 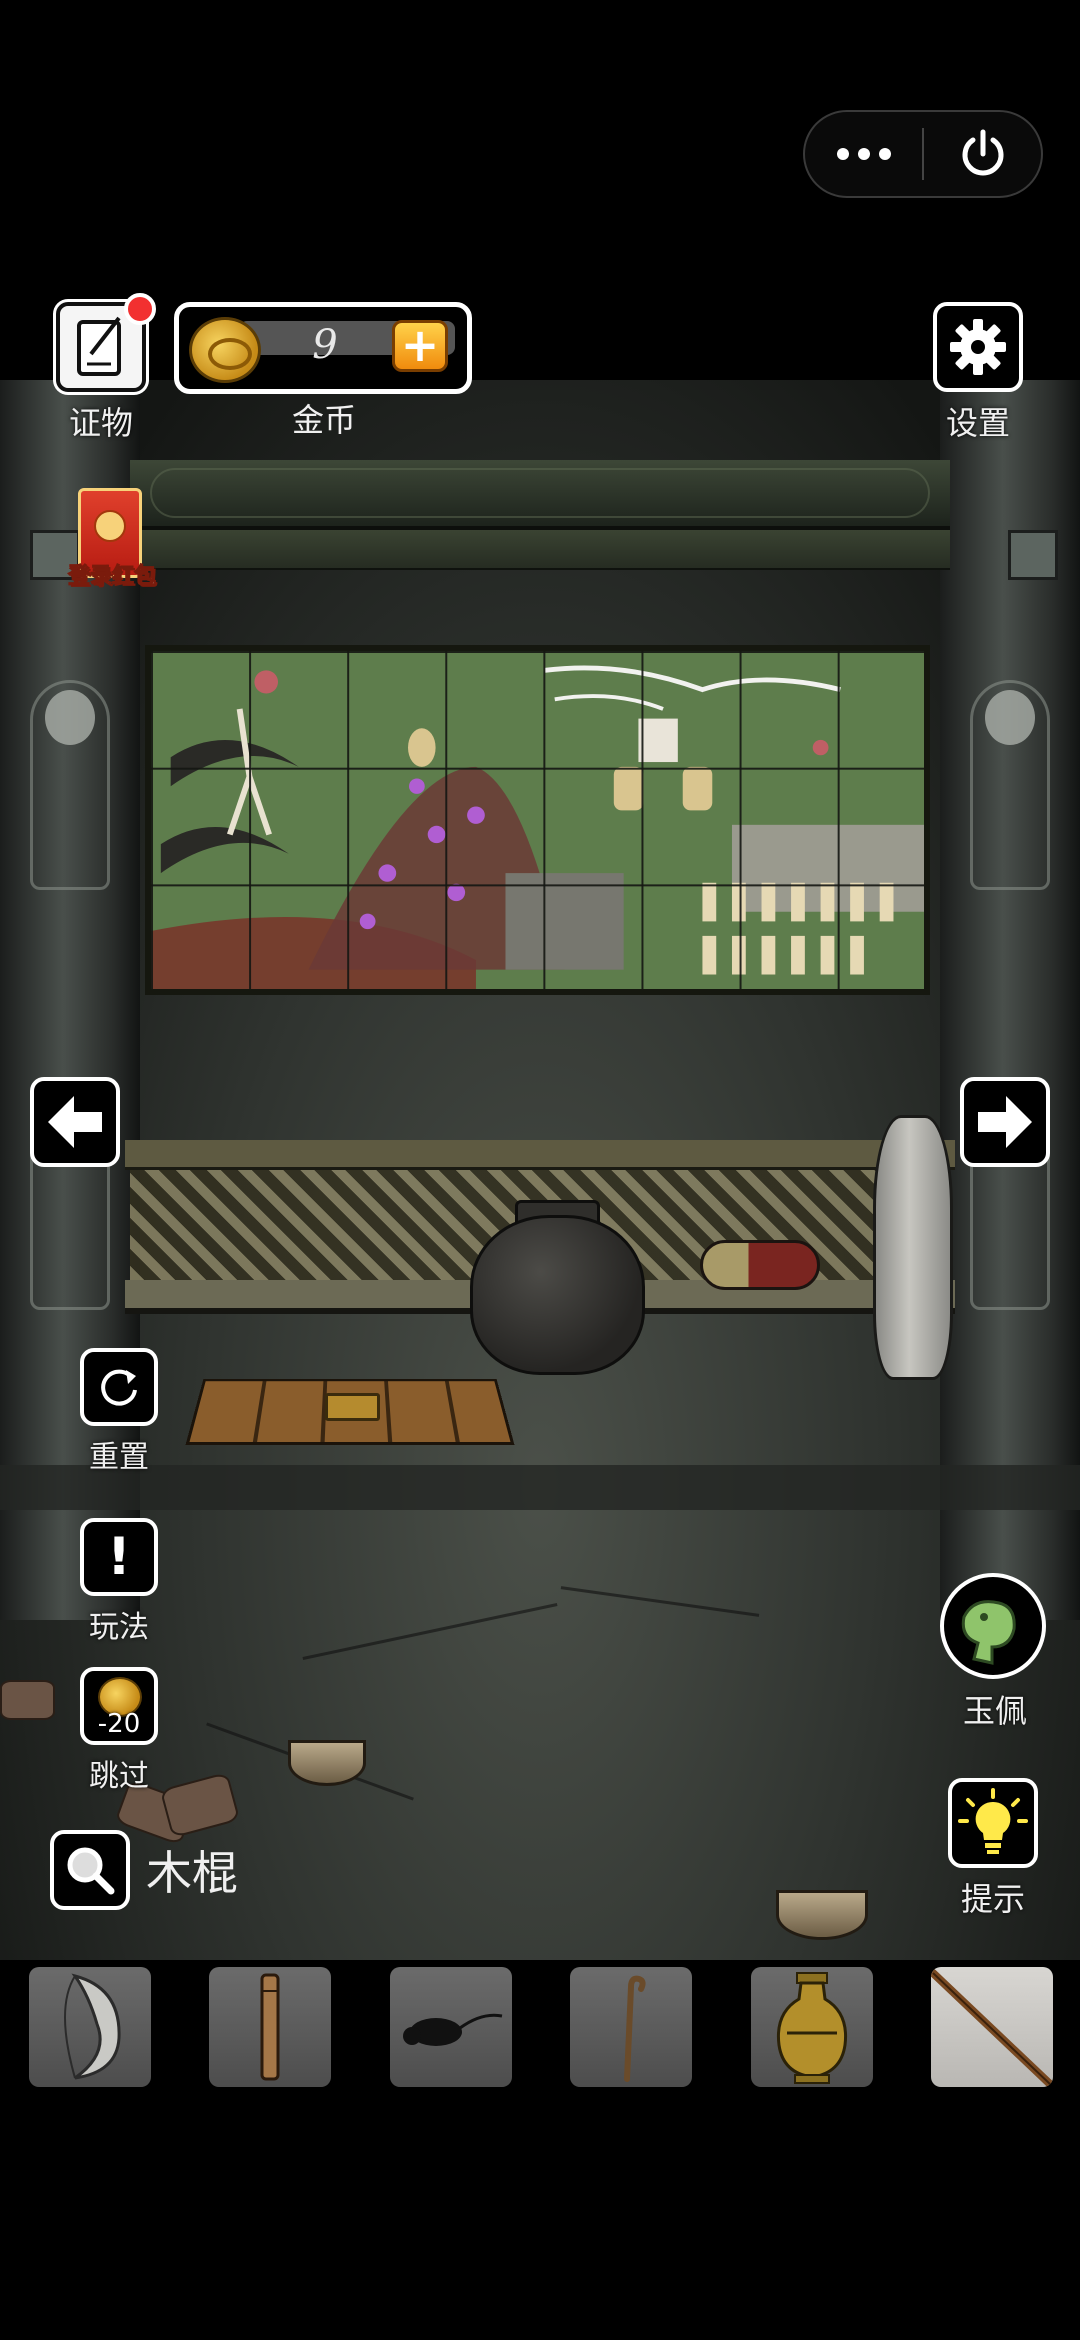 I want to click on inventory-slot-wooden-stick, so click(x=991, y=2027).